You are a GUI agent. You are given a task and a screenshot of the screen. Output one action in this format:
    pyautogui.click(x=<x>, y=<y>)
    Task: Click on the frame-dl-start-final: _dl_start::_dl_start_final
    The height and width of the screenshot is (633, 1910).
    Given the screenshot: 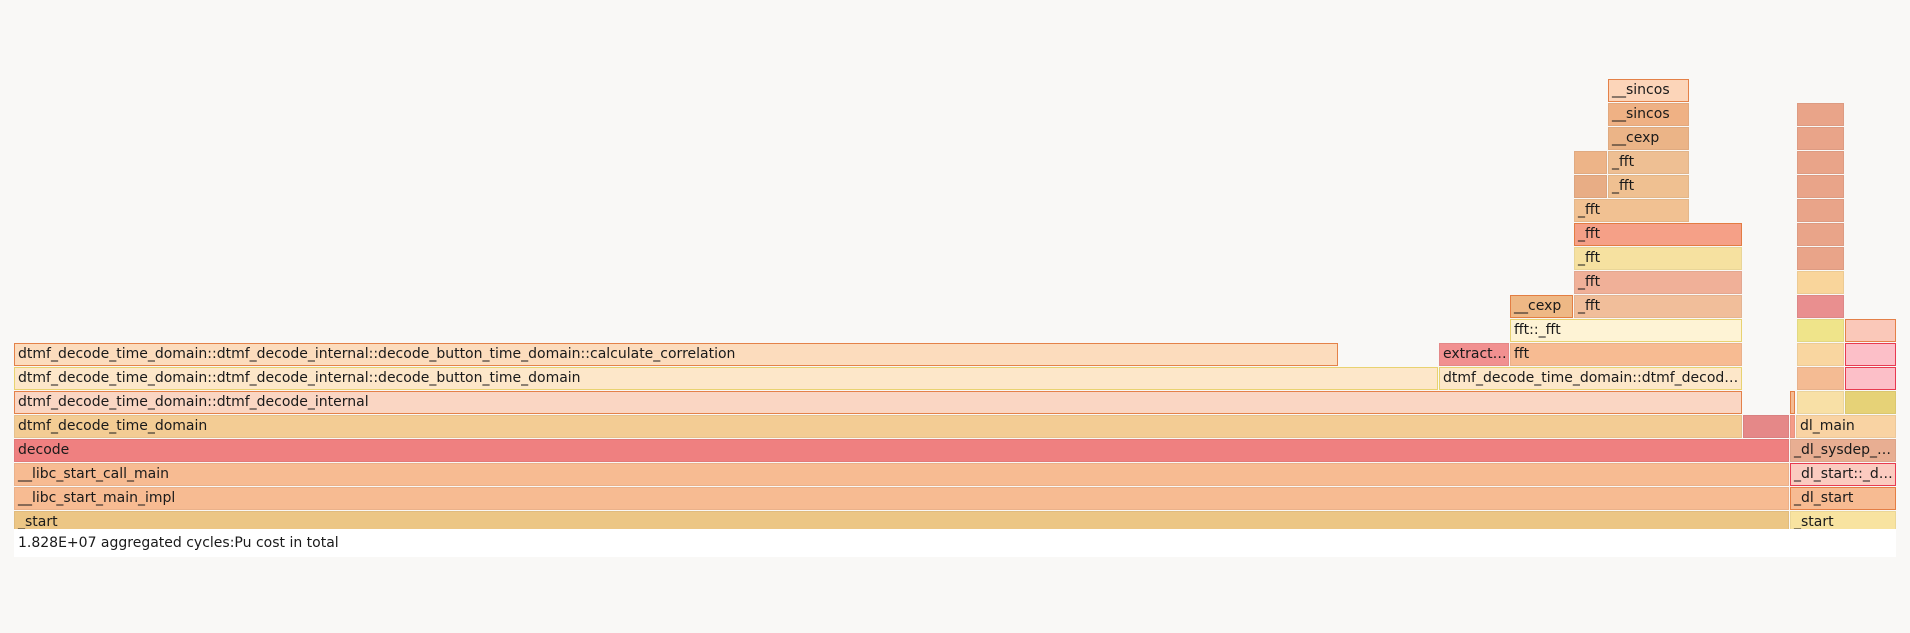 What is the action you would take?
    pyautogui.click(x=1843, y=474)
    